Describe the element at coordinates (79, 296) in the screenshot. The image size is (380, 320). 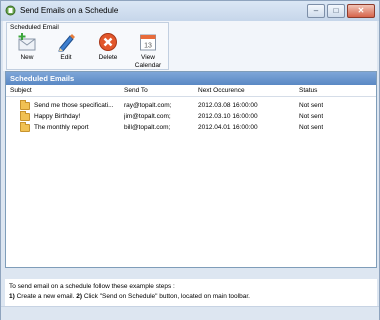
I see `step2-number: 2)` at that location.